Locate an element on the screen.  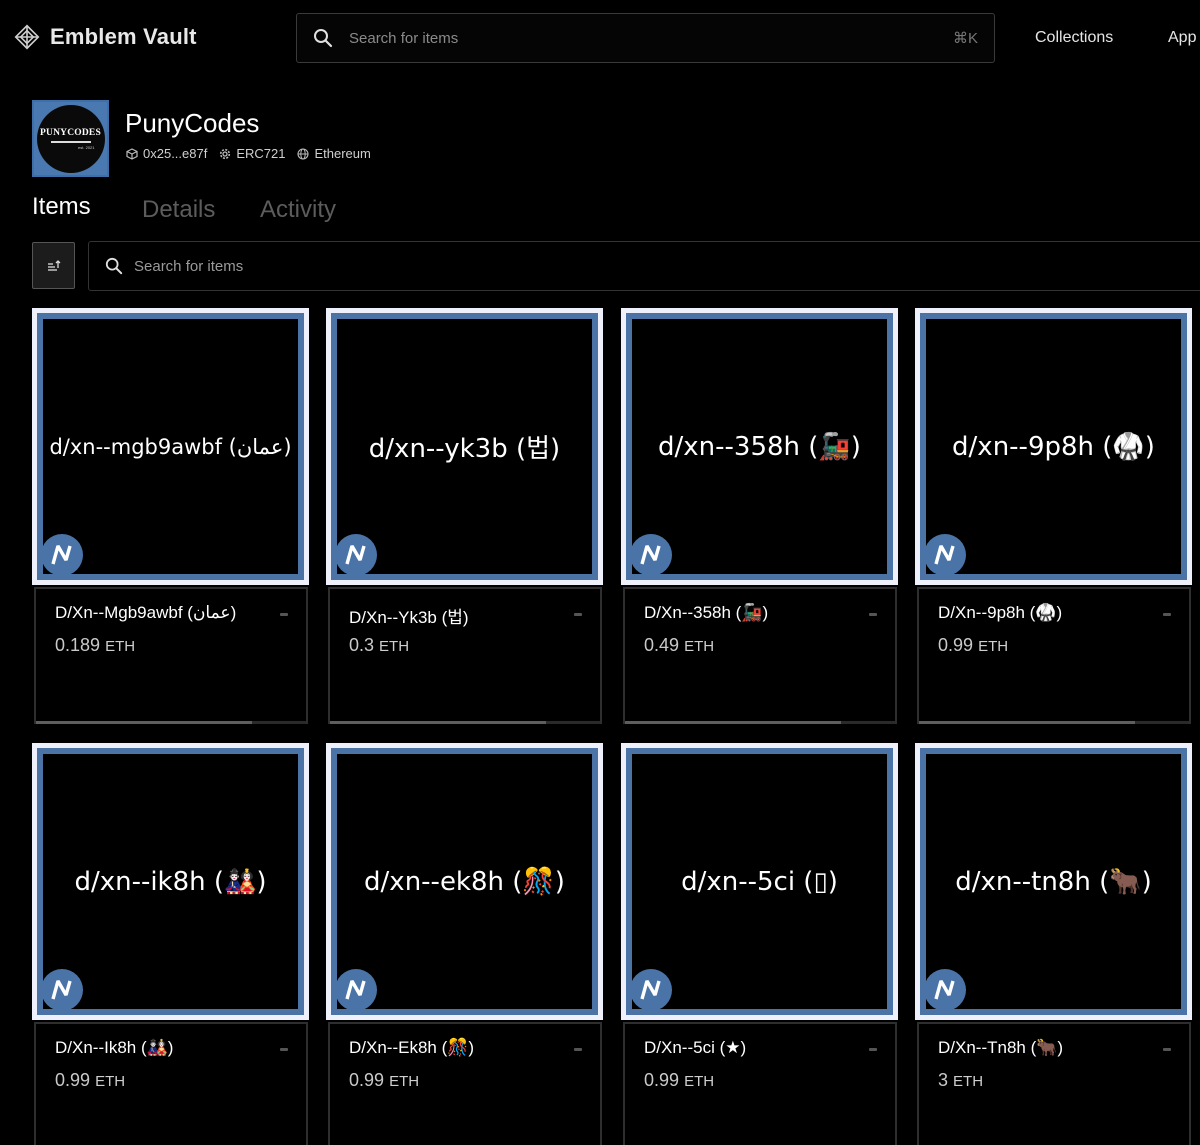
item-image-domain: d/xn--ik8h (🎎) is located at coordinates (170, 881).